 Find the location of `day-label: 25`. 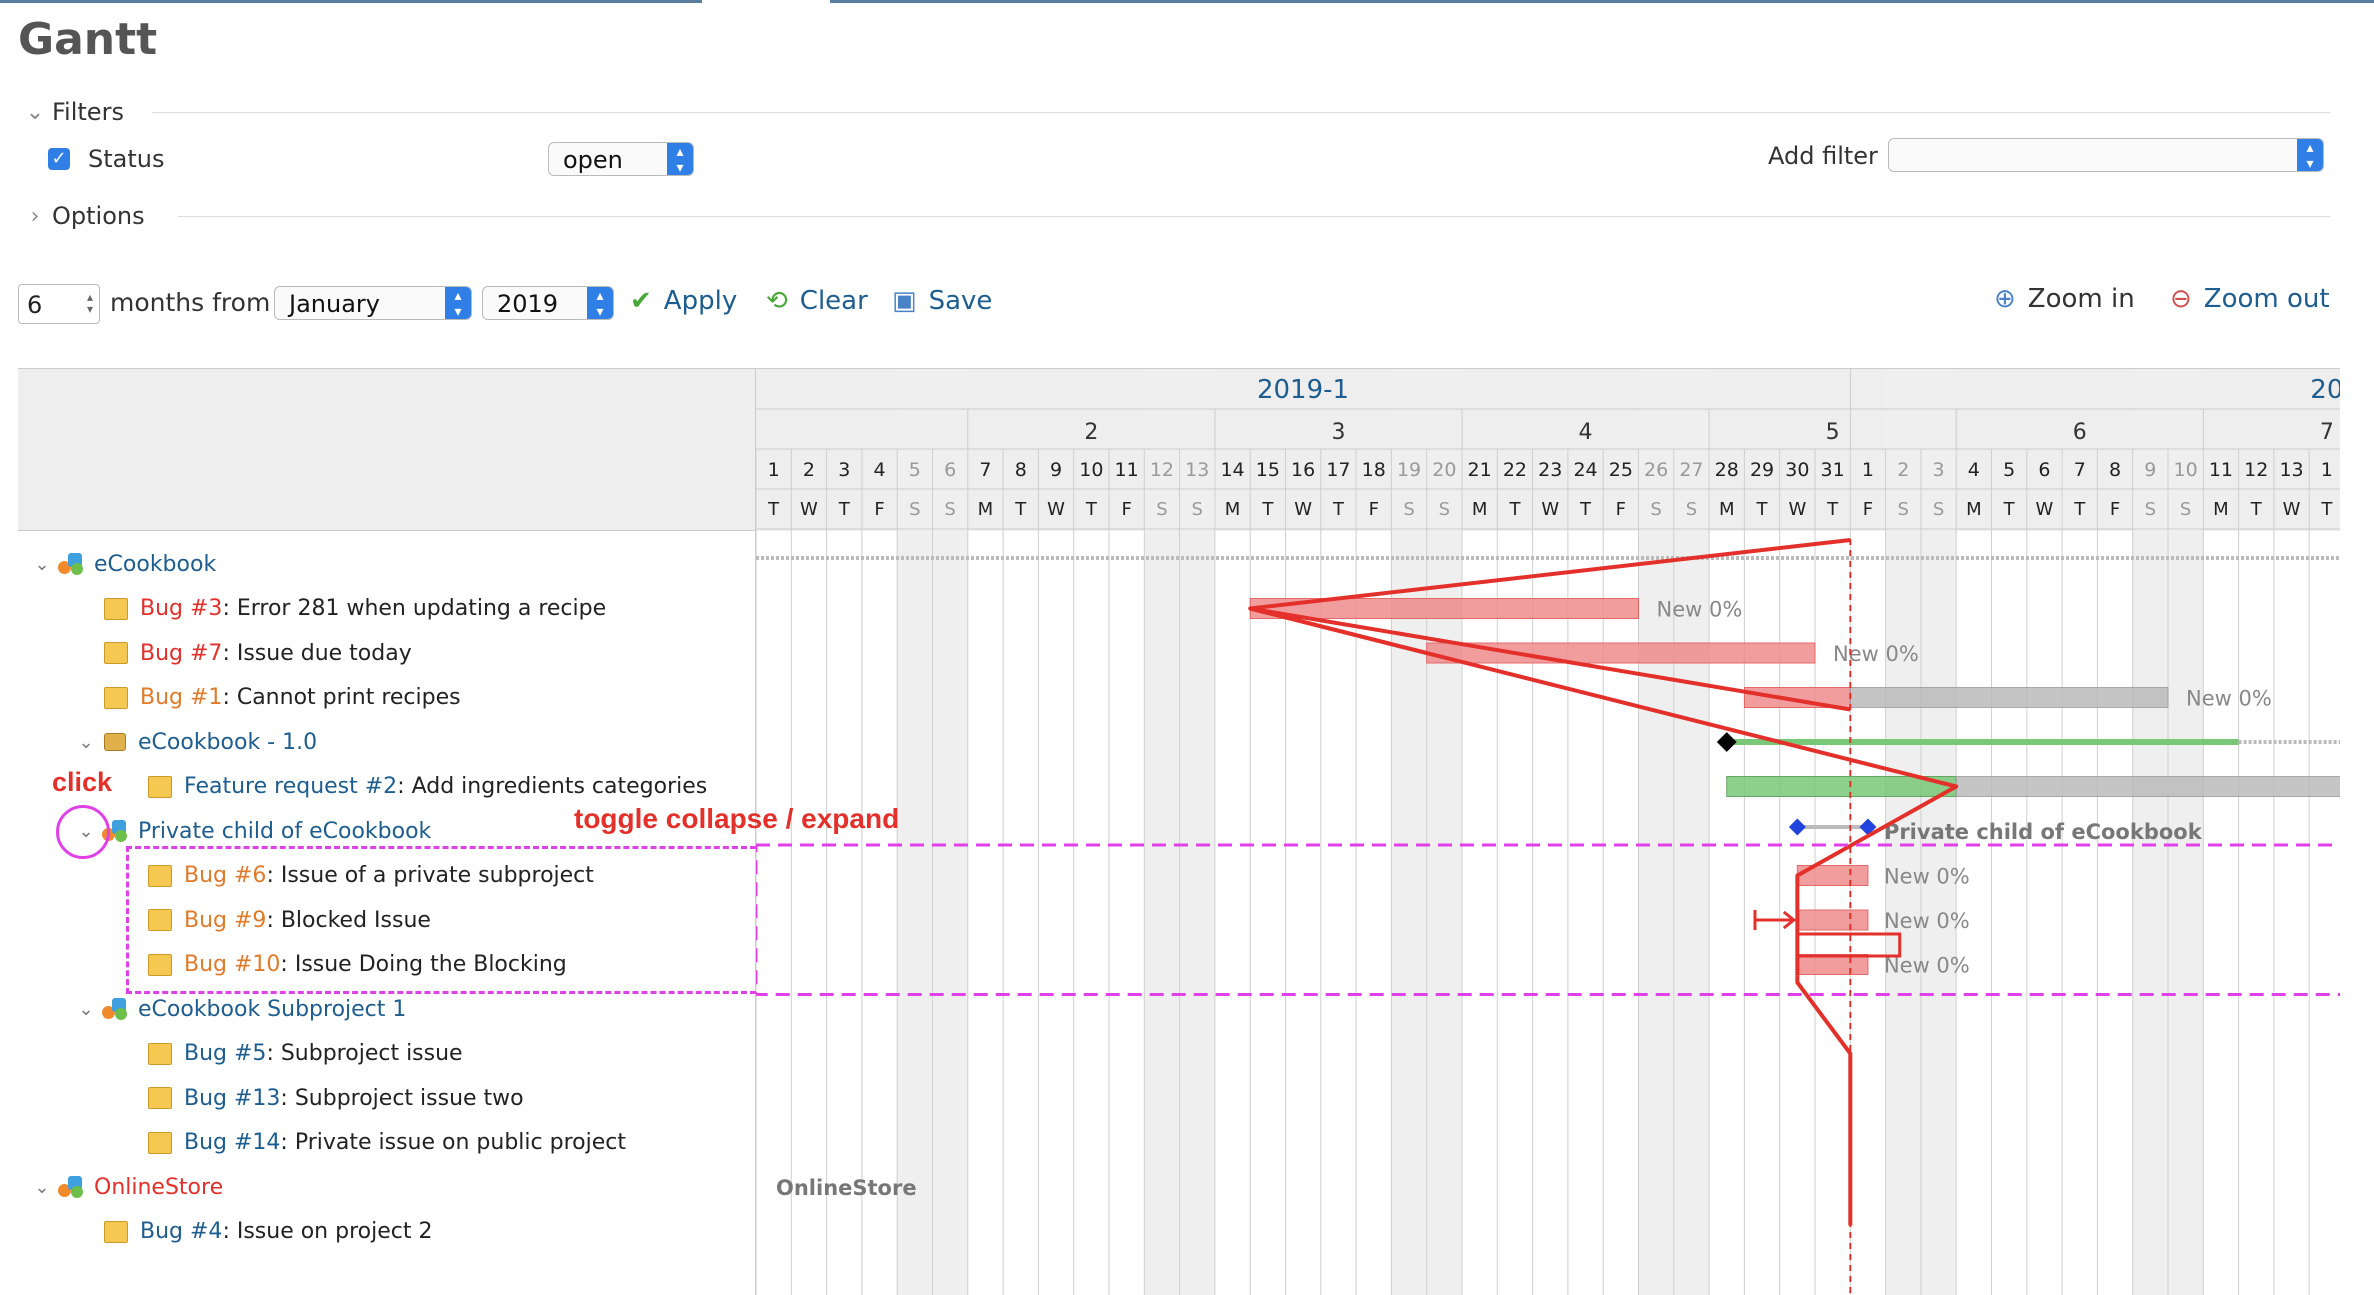

day-label: 25 is located at coordinates (1621, 470).